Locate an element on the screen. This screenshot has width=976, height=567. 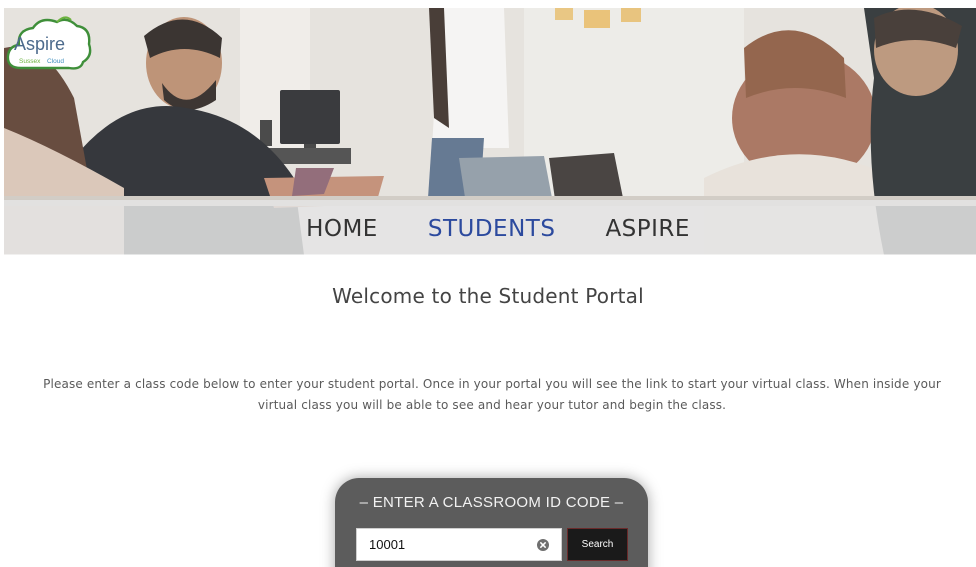
classroom-code-field is located at coordinates (459, 544).